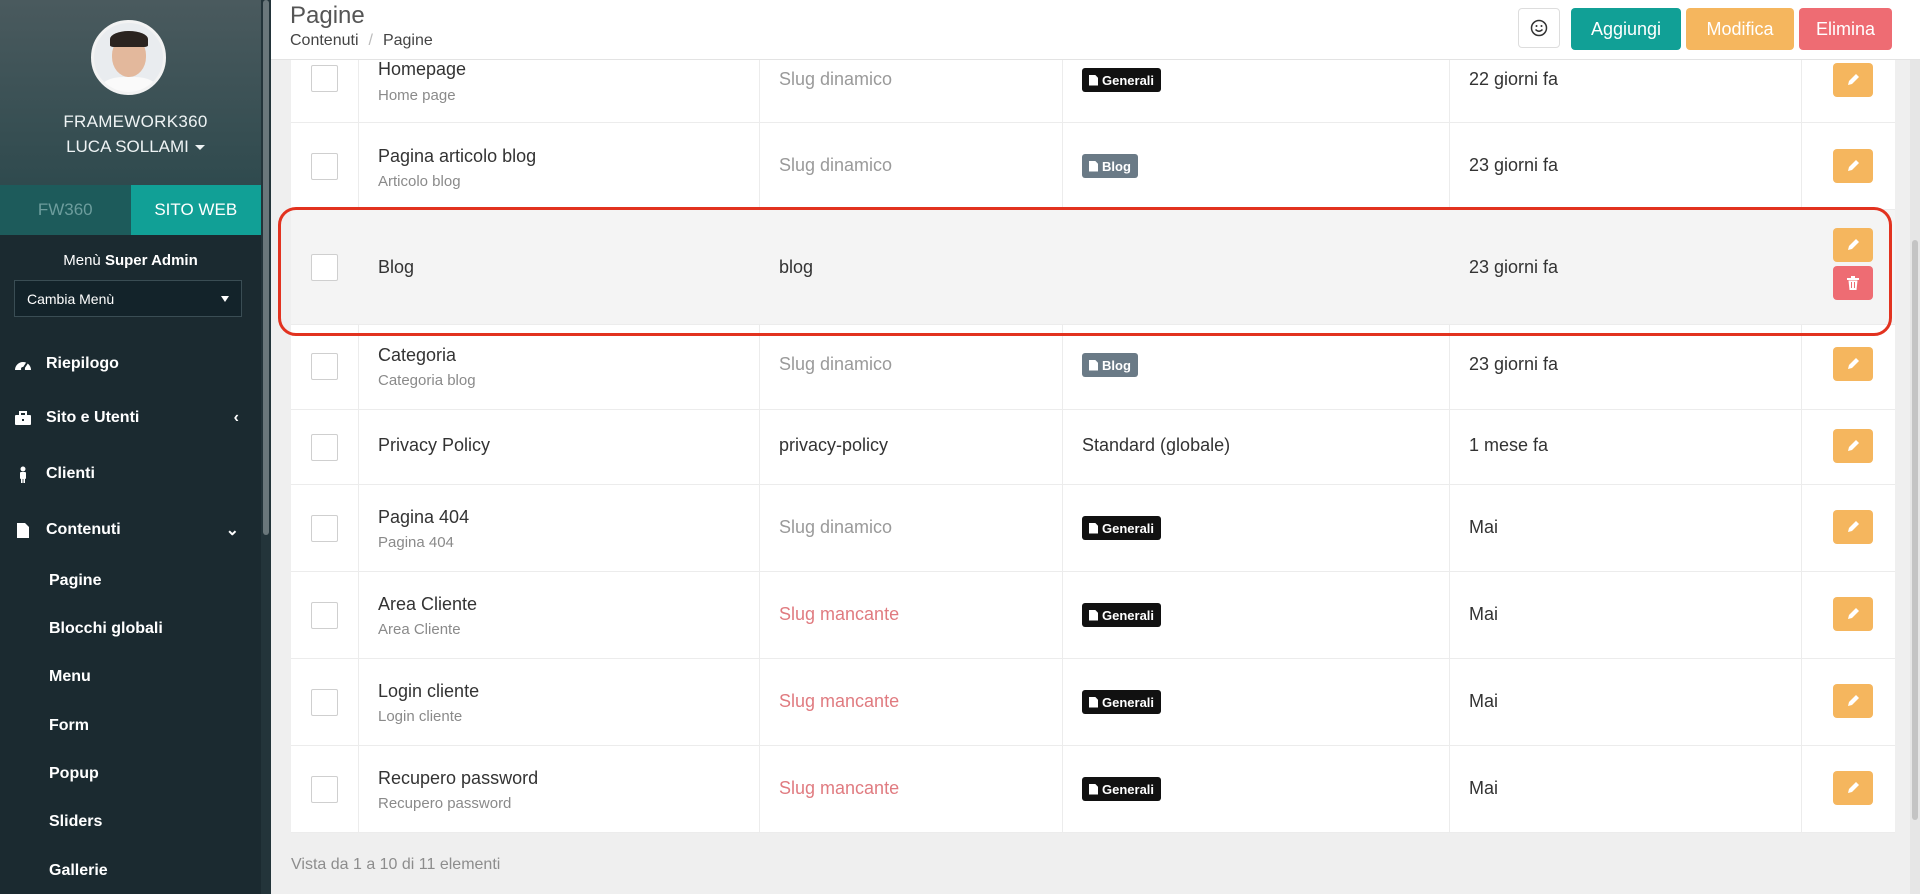 This screenshot has width=1920, height=894. What do you see at coordinates (69, 726) in the screenshot?
I see `sidebar-subitem-form: Form` at bounding box center [69, 726].